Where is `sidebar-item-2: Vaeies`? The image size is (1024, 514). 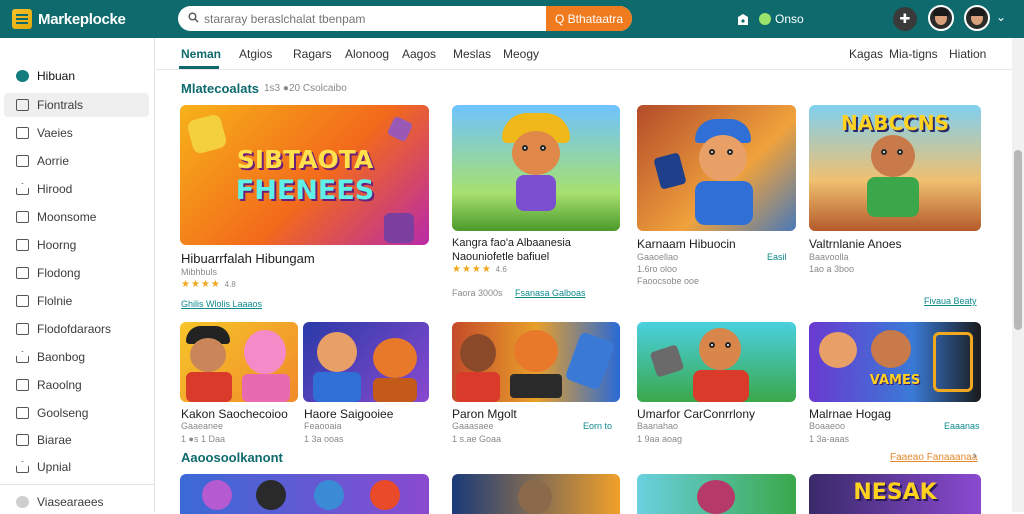 sidebar-item-2: Vaeies is located at coordinates (76, 133).